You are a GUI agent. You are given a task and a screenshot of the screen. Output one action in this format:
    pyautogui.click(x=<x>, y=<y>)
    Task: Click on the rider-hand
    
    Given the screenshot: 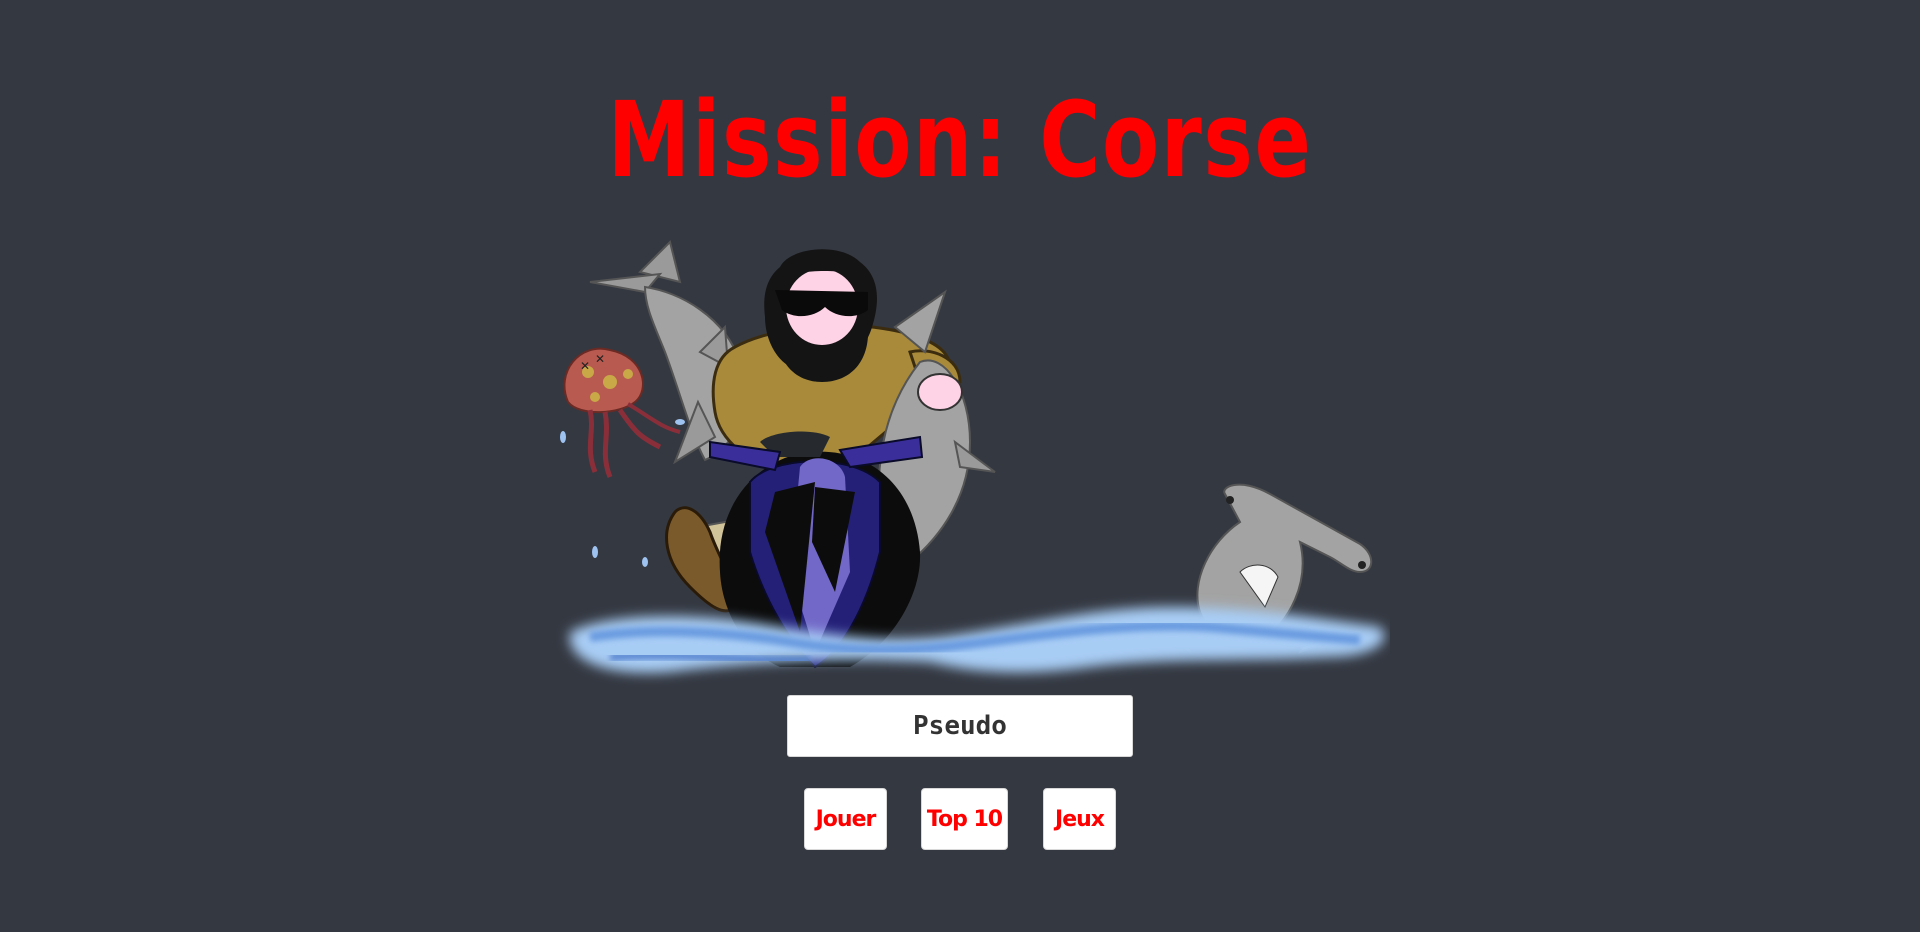 What is the action you would take?
    pyautogui.click(x=940, y=392)
    